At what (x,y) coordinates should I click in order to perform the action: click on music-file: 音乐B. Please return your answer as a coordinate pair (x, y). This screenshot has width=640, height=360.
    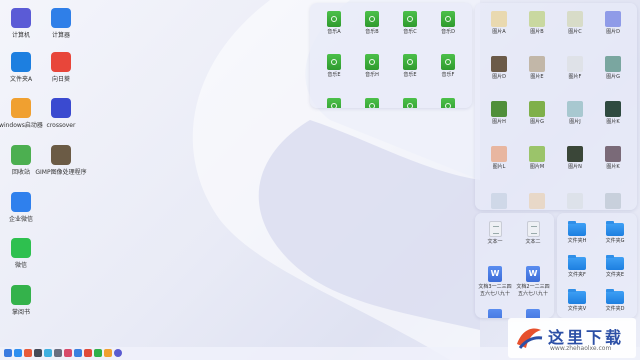
    Looking at the image, I should click on (372, 23).